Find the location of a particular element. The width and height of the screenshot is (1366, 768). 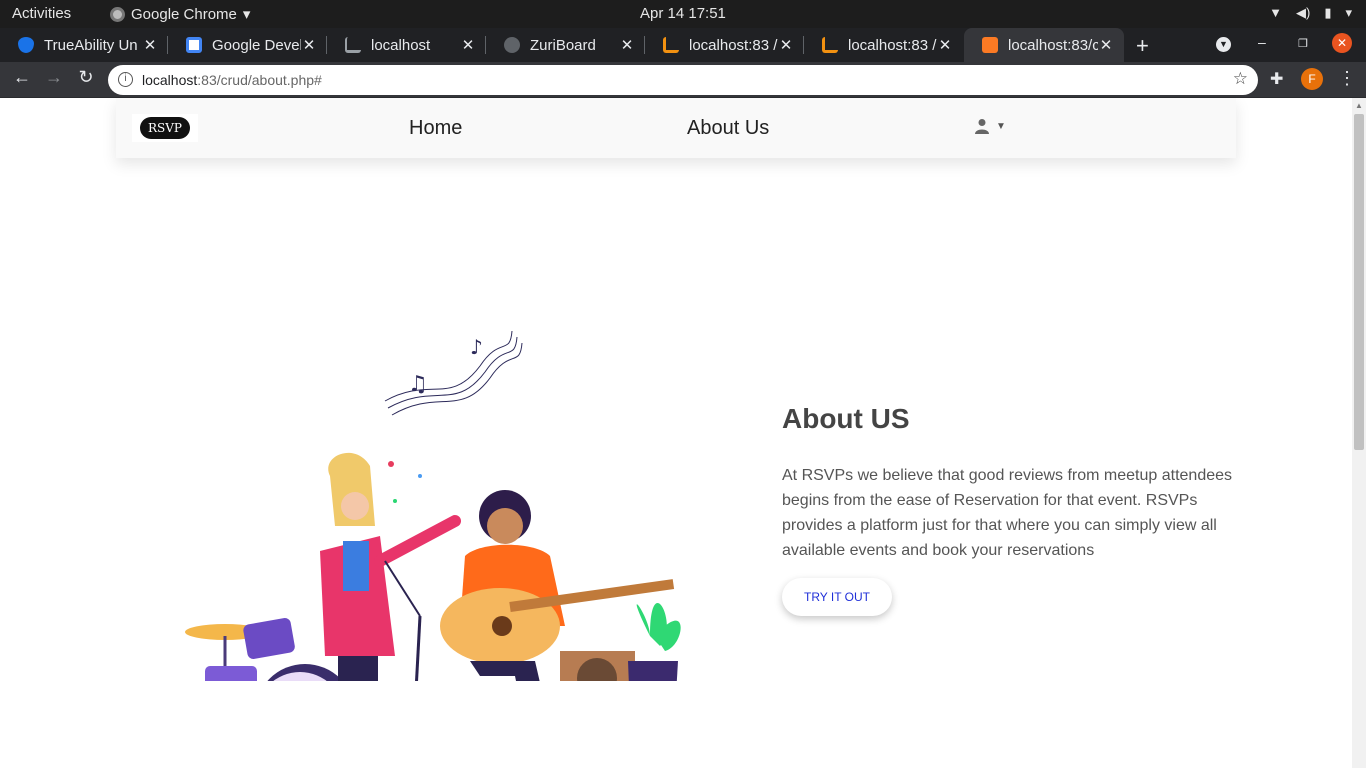

shield-icon is located at coordinates (26, 45).